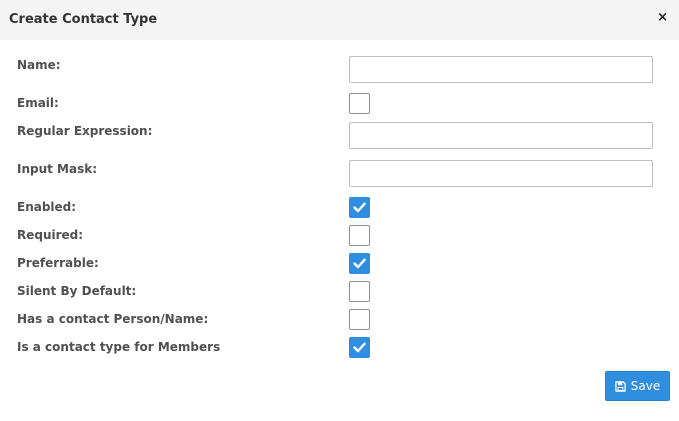 Image resolution: width=679 pixels, height=421 pixels. Describe the element at coordinates (57, 169) in the screenshot. I see `input-mask-label: Input Mask:` at that location.